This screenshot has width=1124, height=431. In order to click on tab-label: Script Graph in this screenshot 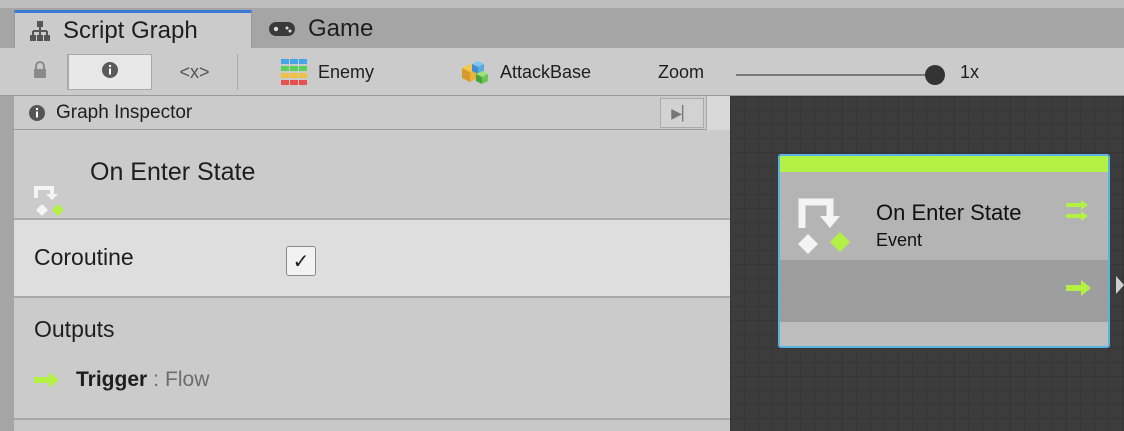, I will do `click(130, 30)`.